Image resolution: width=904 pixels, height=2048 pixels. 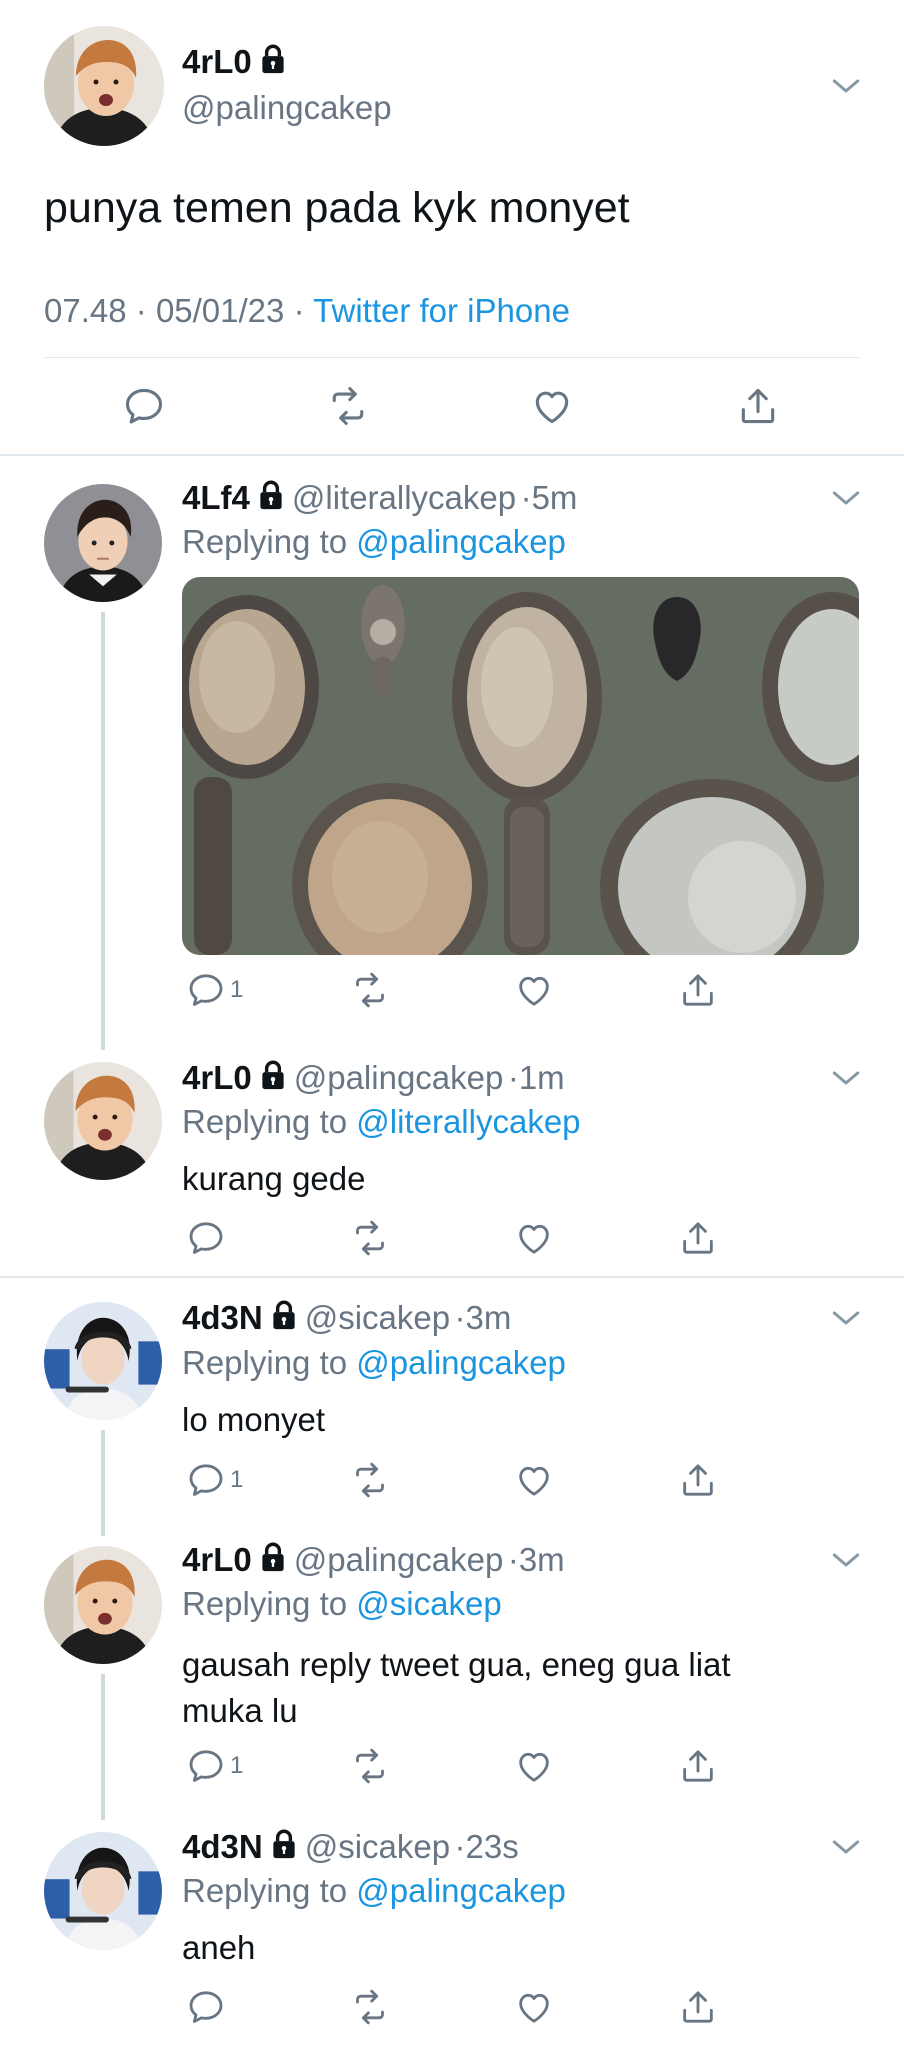 I want to click on action-bar, so click(x=462, y=2010).